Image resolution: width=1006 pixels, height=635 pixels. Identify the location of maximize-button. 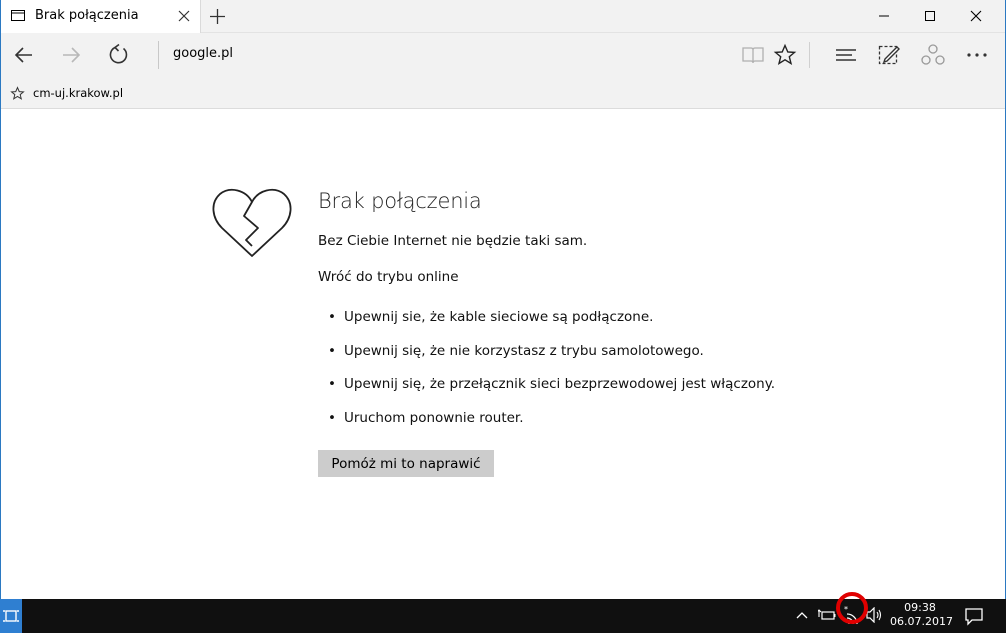
(930, 16).